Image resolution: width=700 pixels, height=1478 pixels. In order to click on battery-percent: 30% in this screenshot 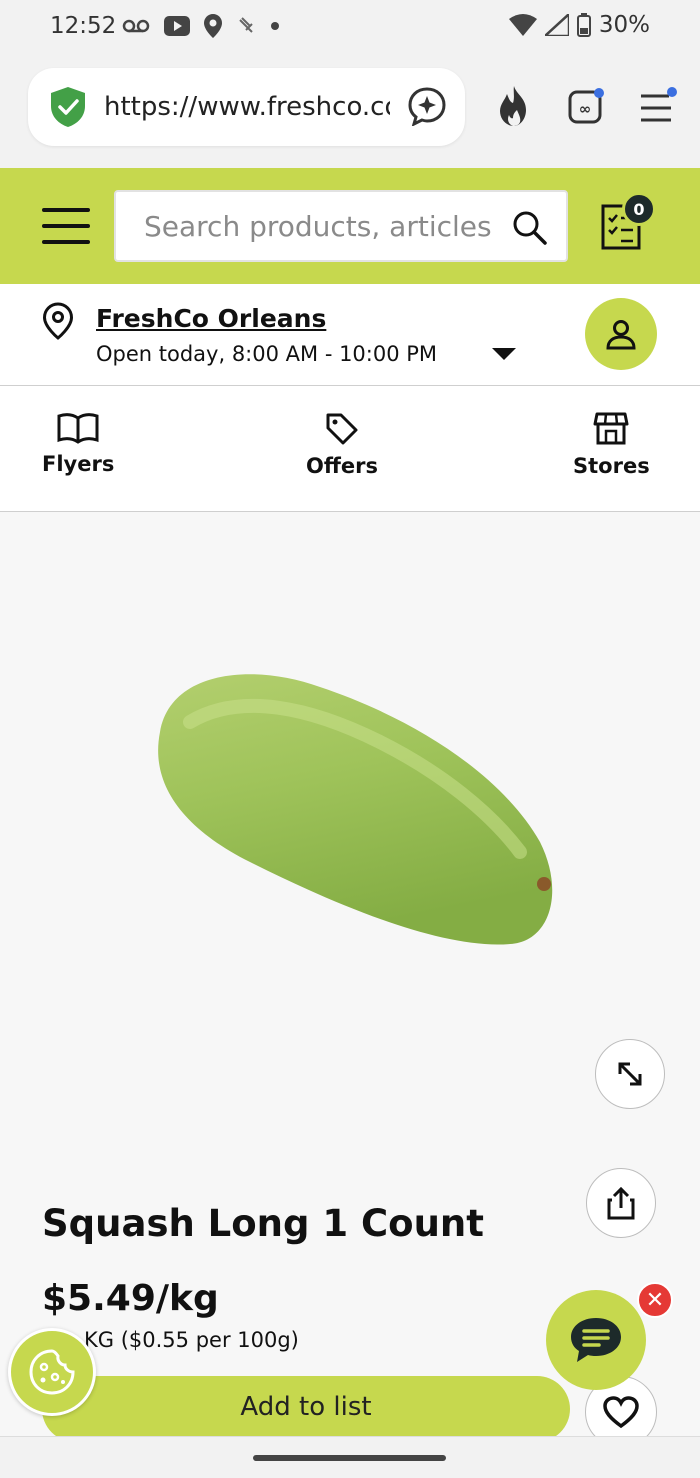, I will do `click(624, 25)`.